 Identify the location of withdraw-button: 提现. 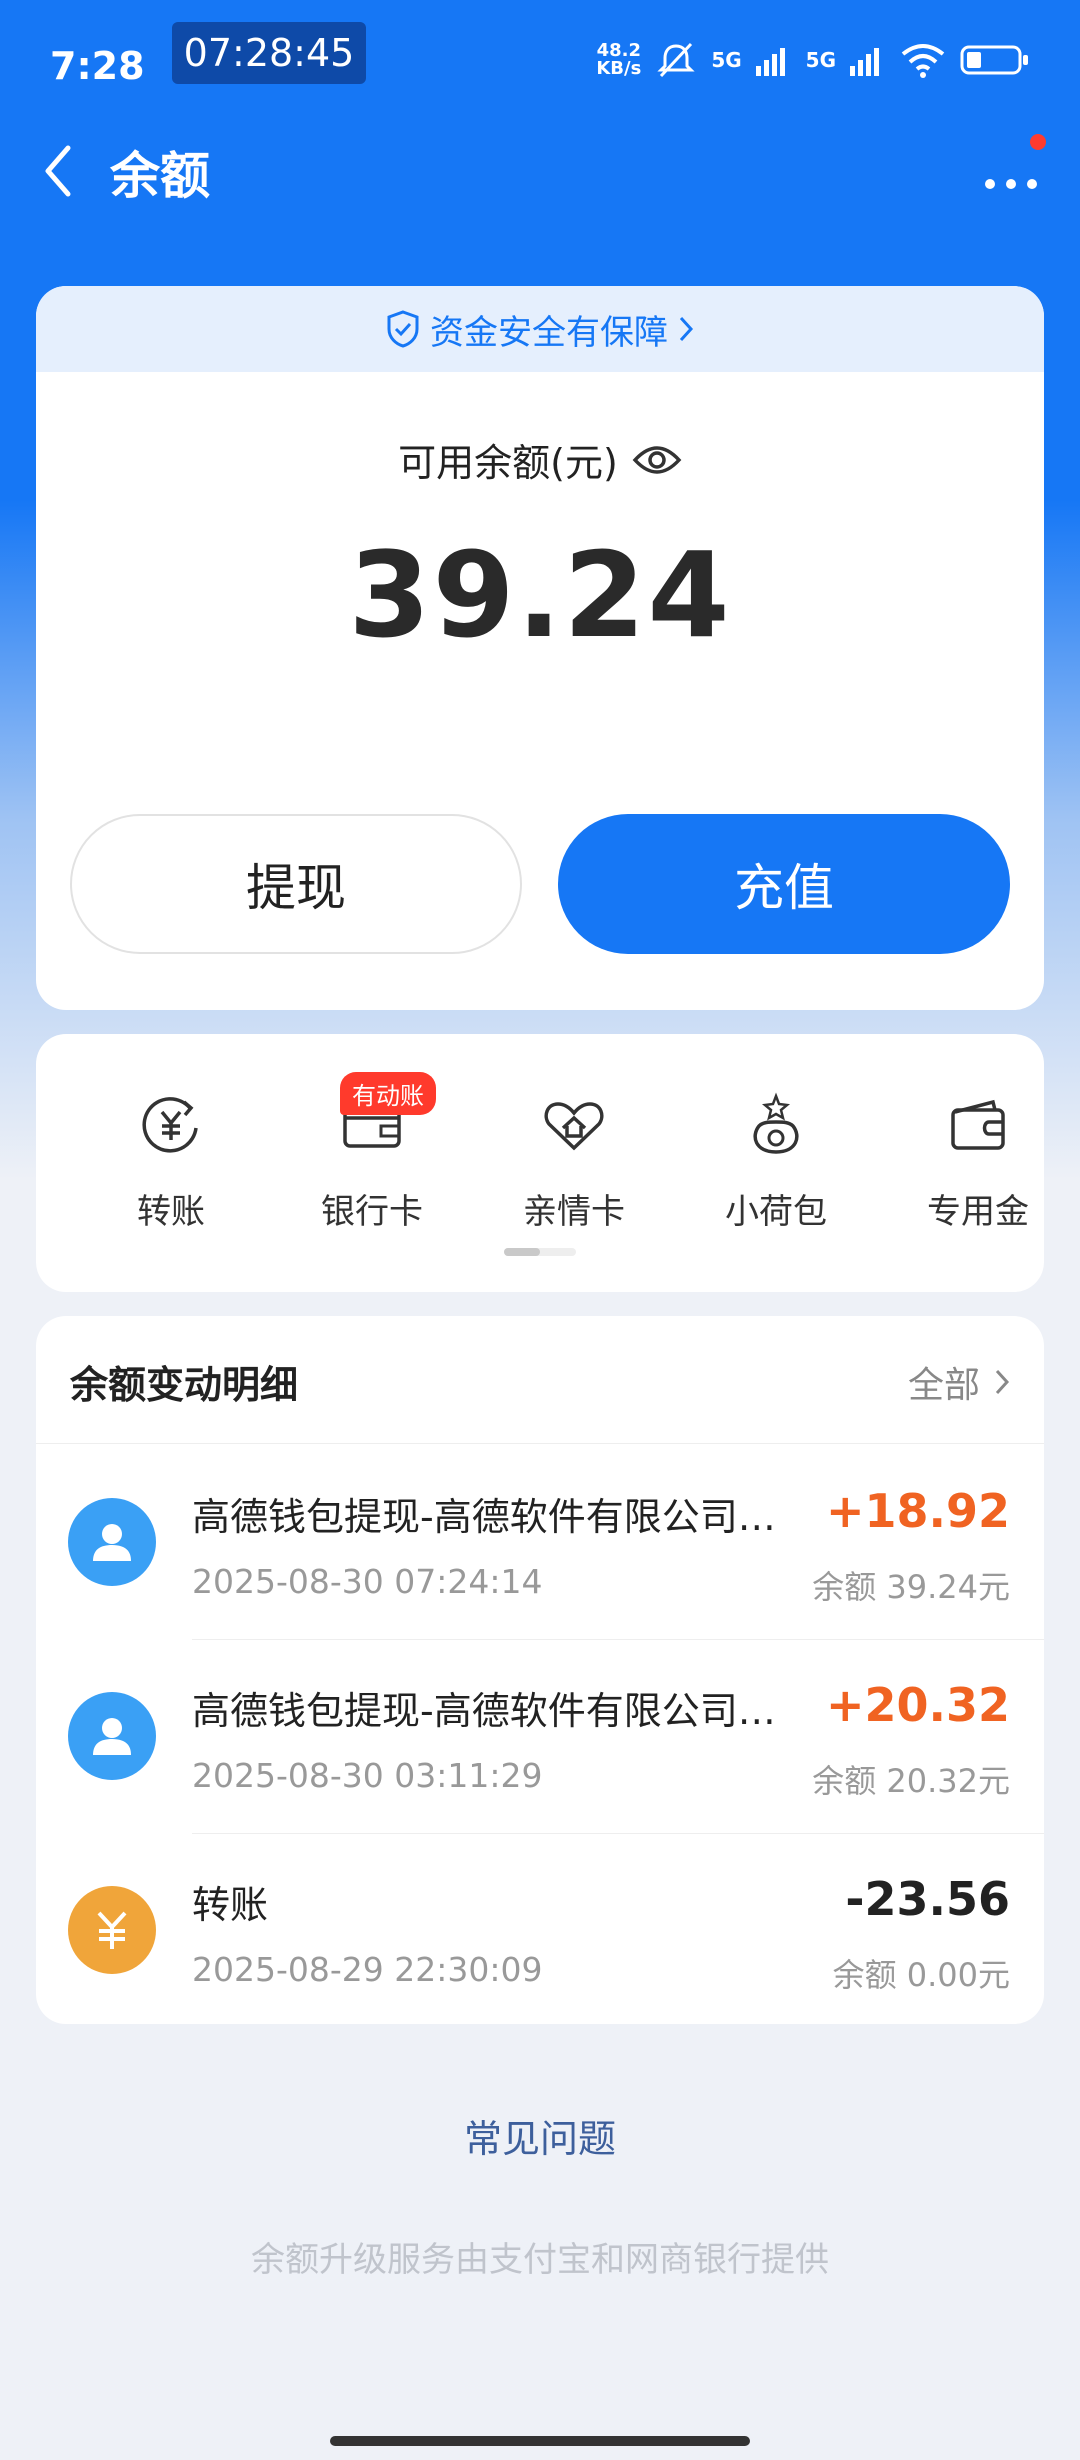
(296, 884).